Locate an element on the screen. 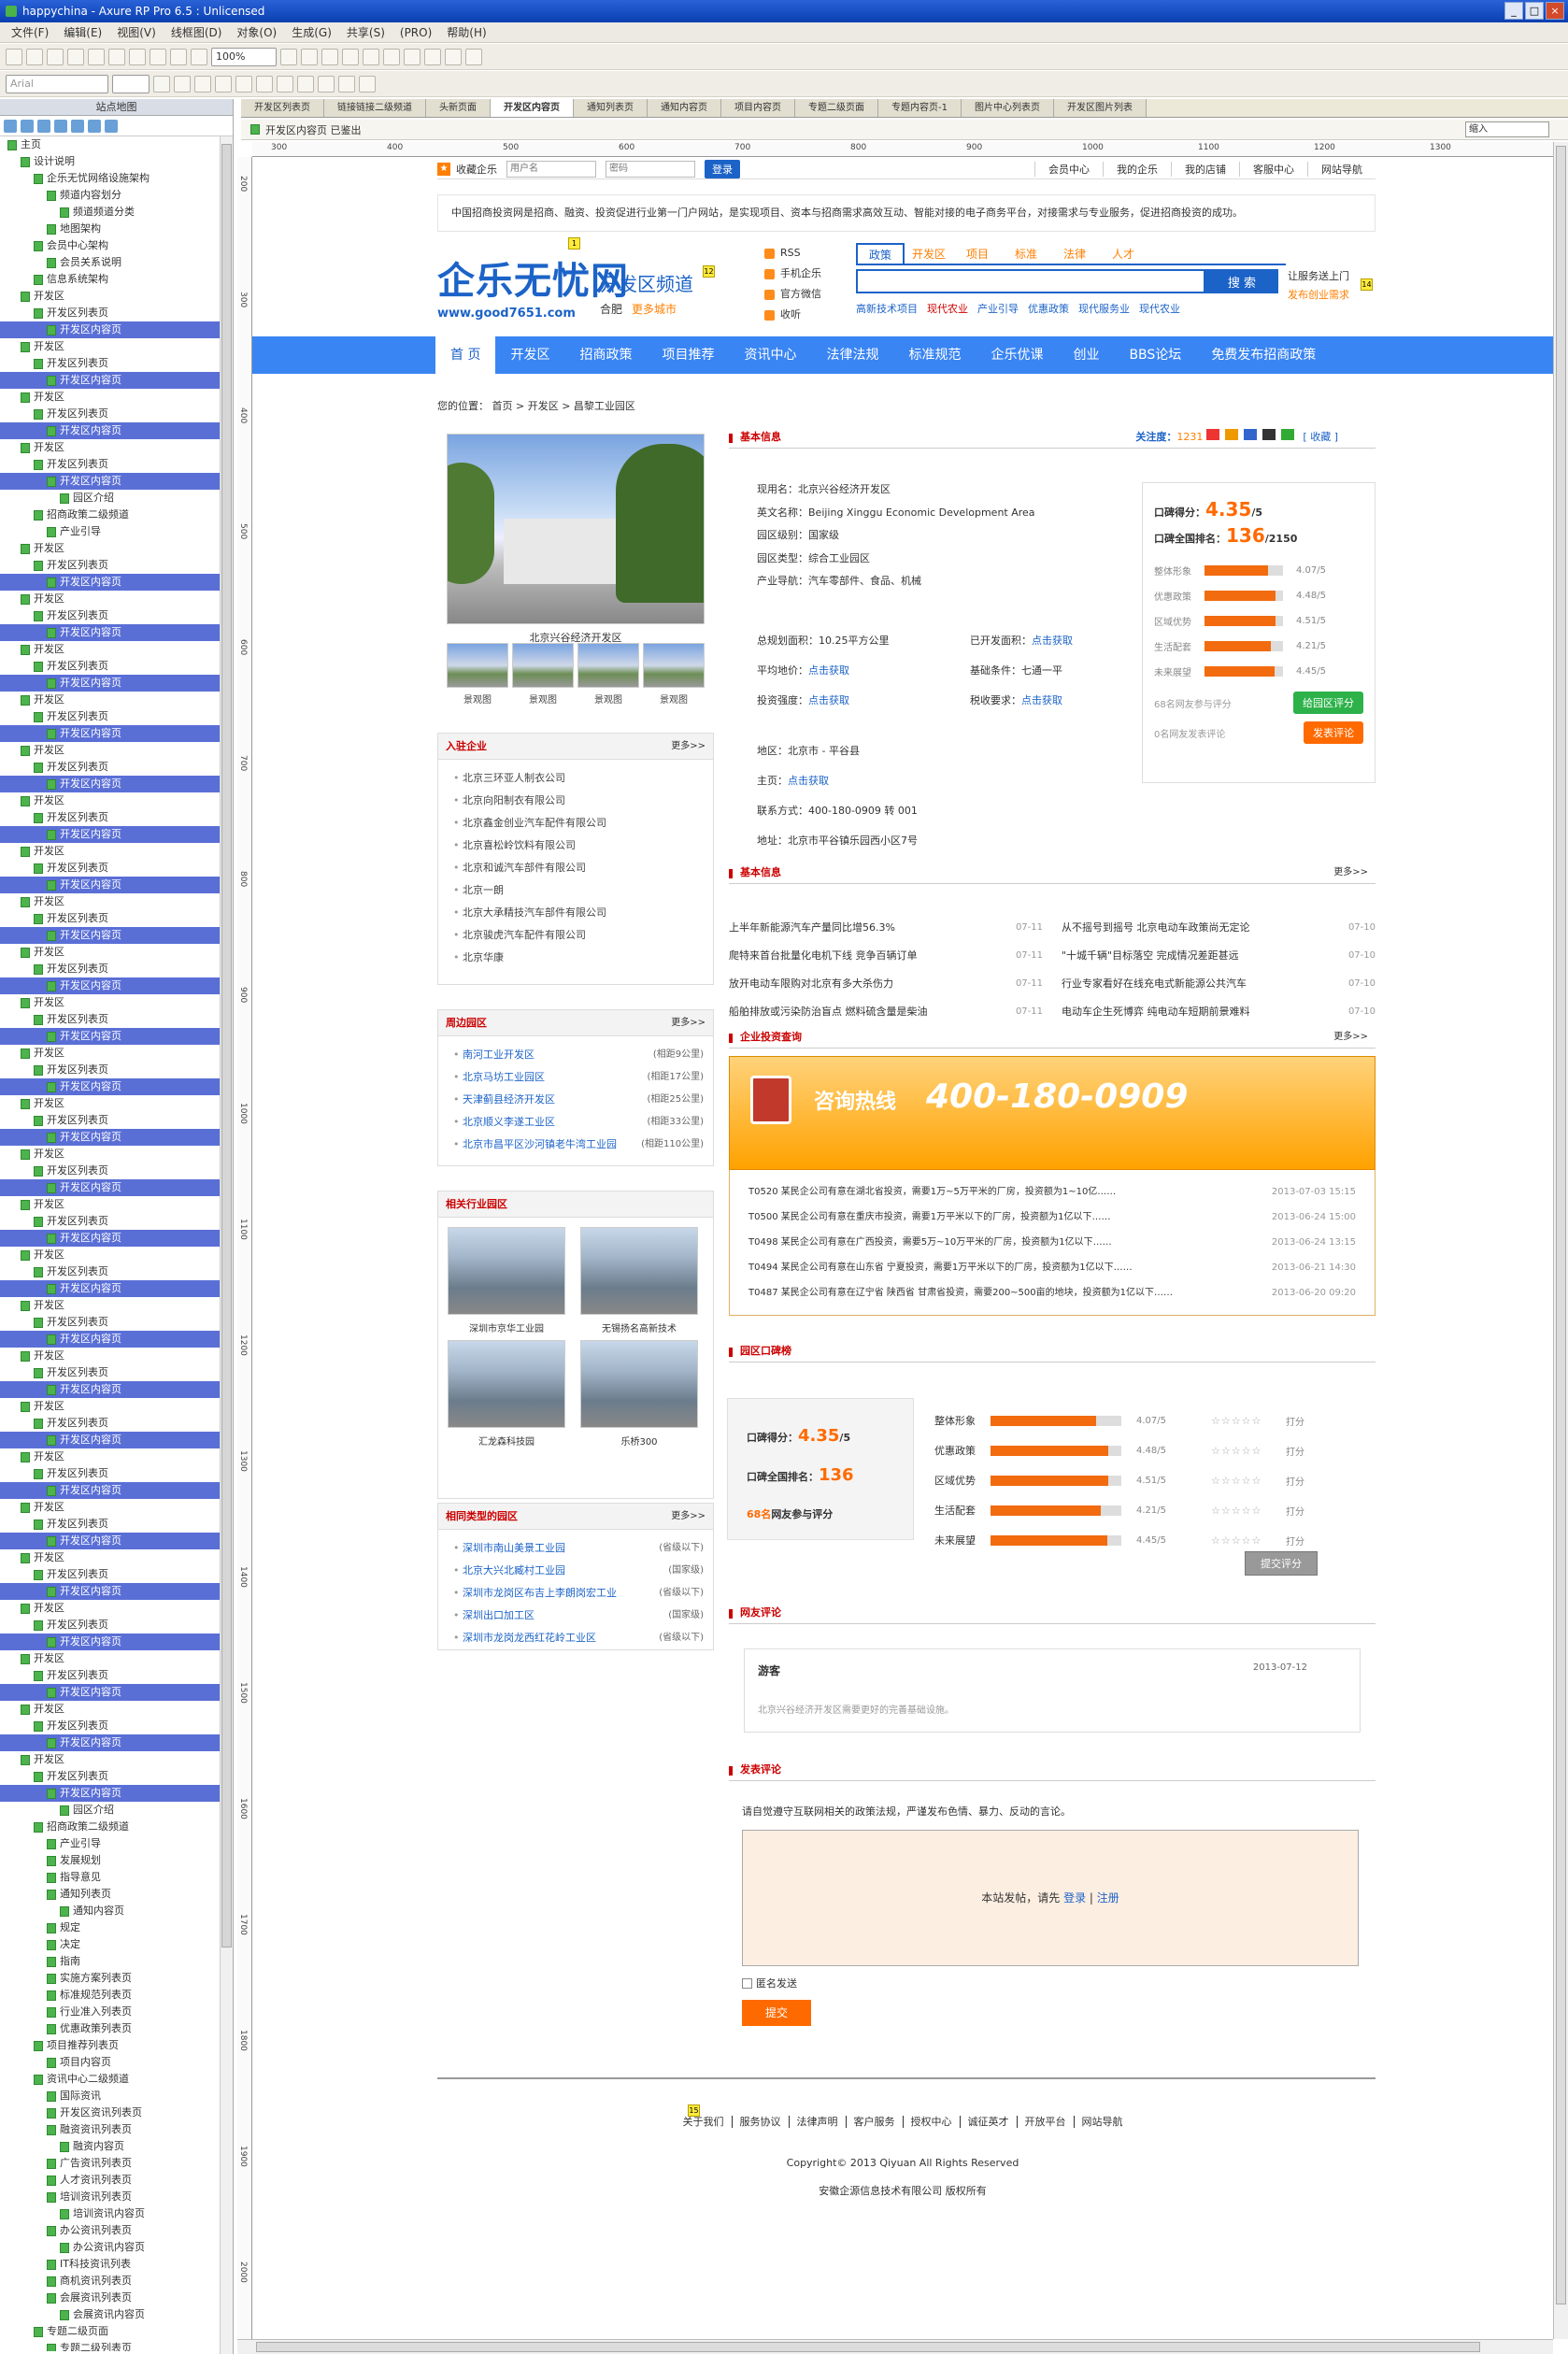 This screenshot has height=2354, width=1568. sitemap-node: 项目推荐列表页 is located at coordinates (110, 2045).